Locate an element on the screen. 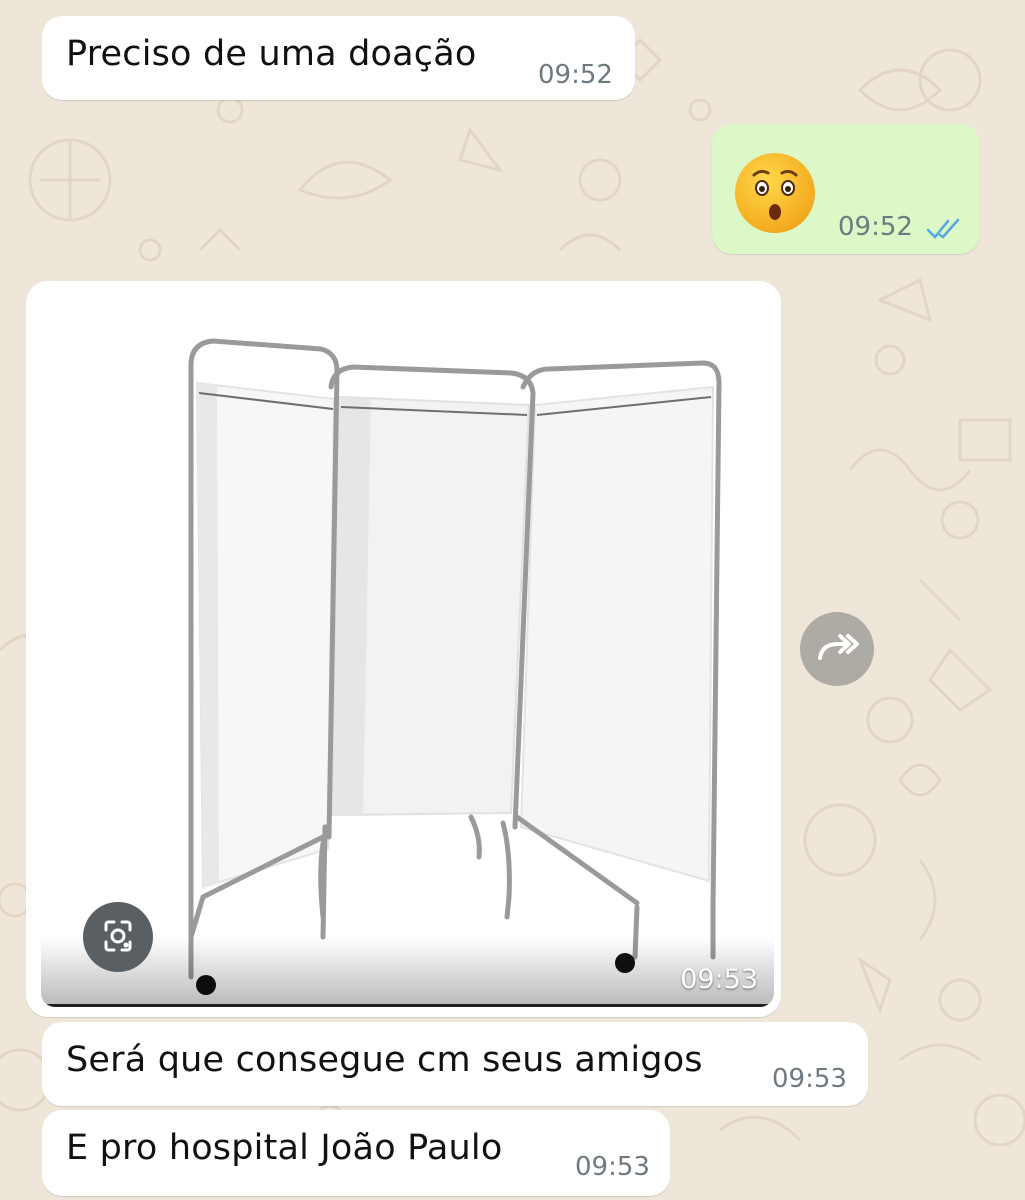 The width and height of the screenshot is (1025, 1200). lens-search-icon is located at coordinates (118, 936).